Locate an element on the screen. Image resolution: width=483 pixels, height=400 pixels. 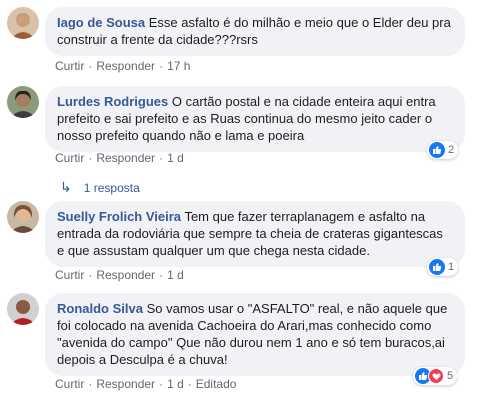
comment-actions: Curtir · Responder · 17 h is located at coordinates (123, 66).